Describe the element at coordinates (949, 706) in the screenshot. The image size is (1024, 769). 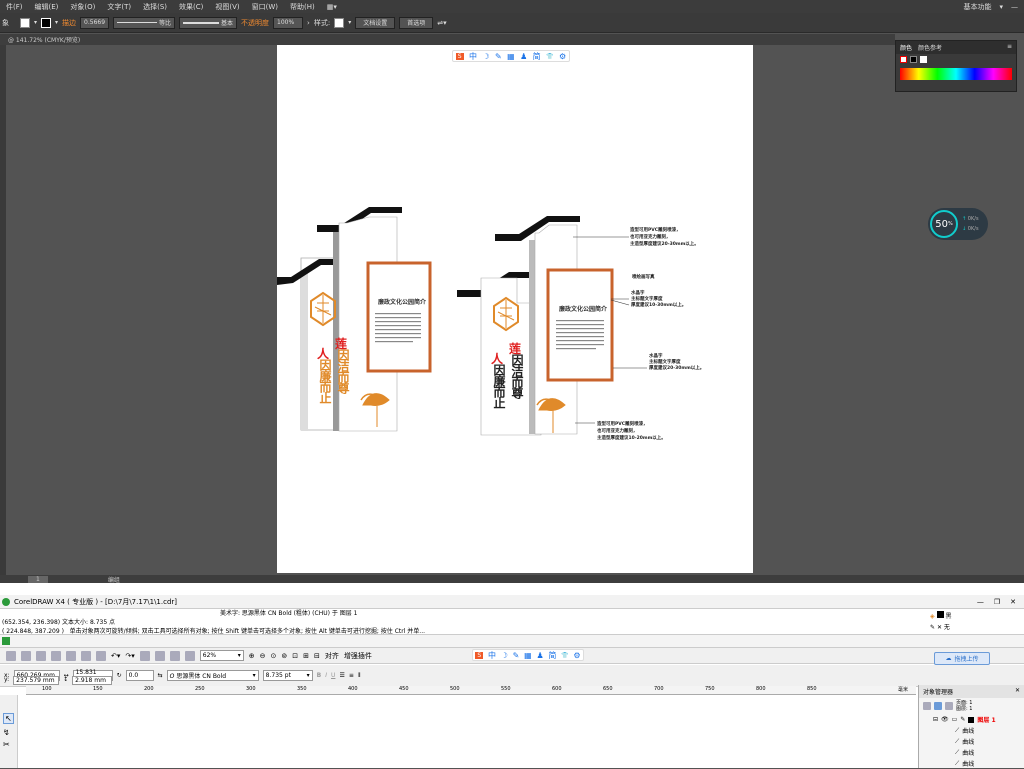
I see `layer-manager-icon` at that location.